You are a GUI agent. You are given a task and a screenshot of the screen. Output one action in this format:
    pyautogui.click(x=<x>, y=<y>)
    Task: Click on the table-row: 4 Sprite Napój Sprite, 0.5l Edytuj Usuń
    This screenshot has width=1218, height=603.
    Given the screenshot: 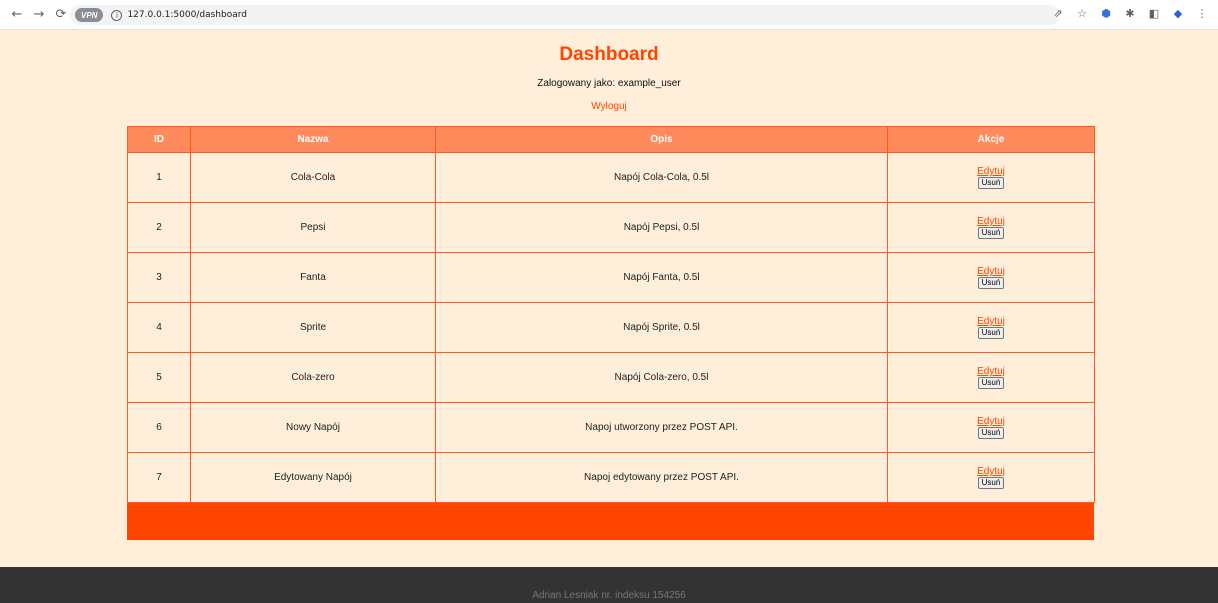 What is the action you would take?
    pyautogui.click(x=611, y=327)
    